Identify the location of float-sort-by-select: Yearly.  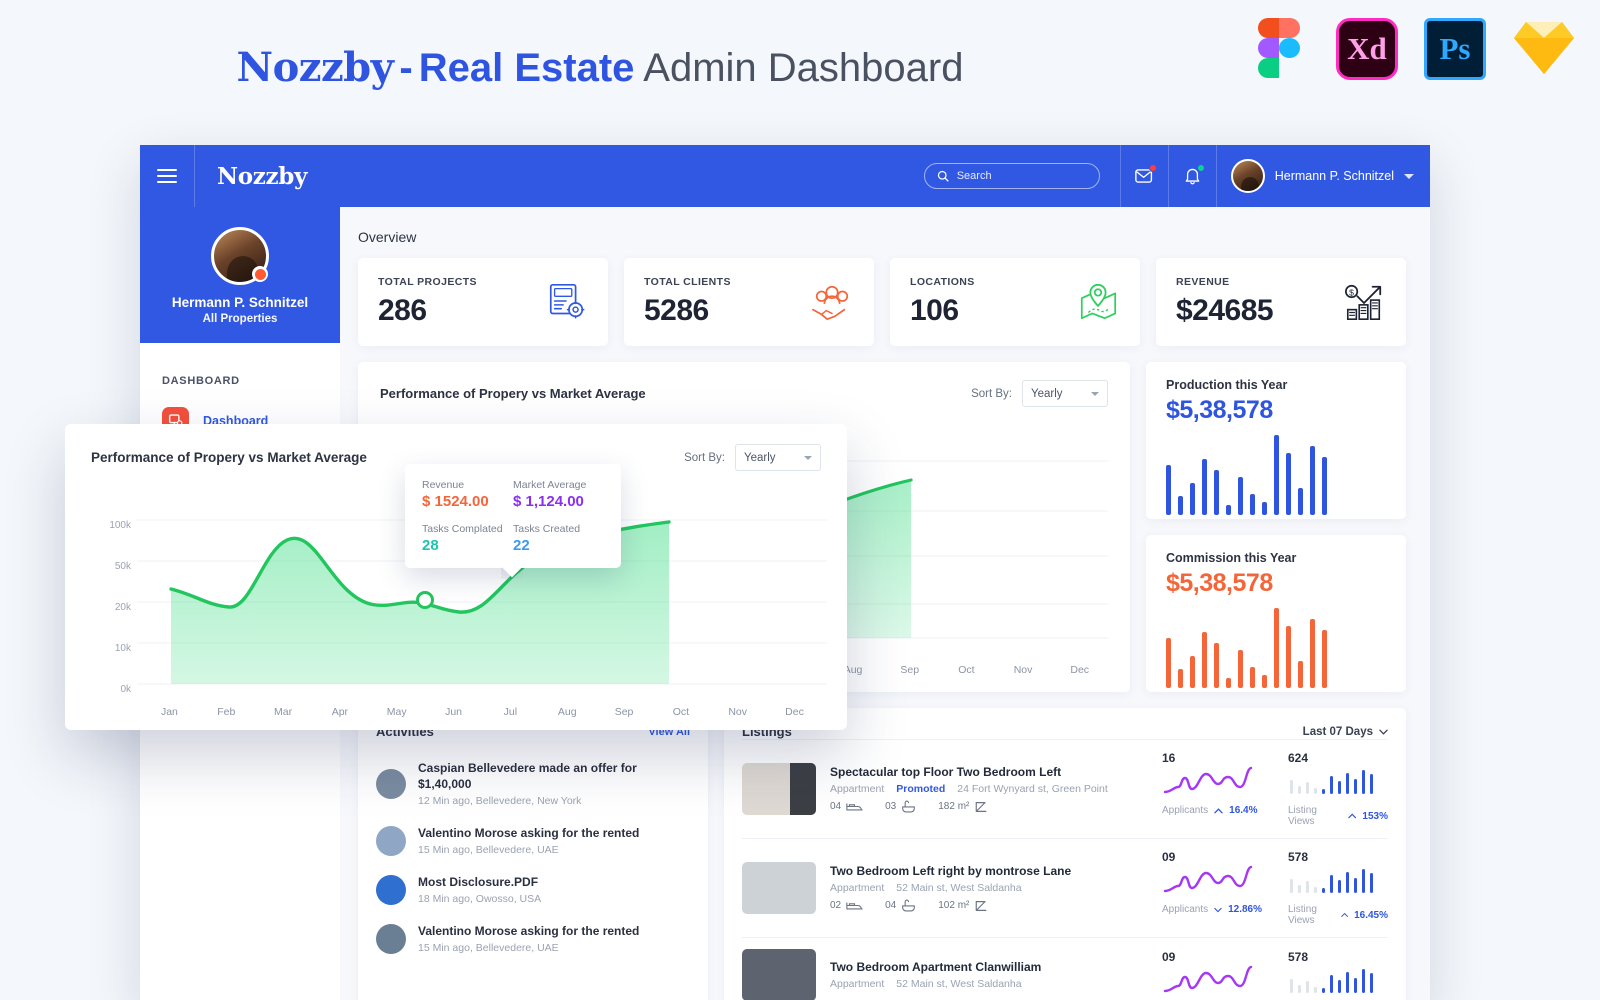
(778, 457).